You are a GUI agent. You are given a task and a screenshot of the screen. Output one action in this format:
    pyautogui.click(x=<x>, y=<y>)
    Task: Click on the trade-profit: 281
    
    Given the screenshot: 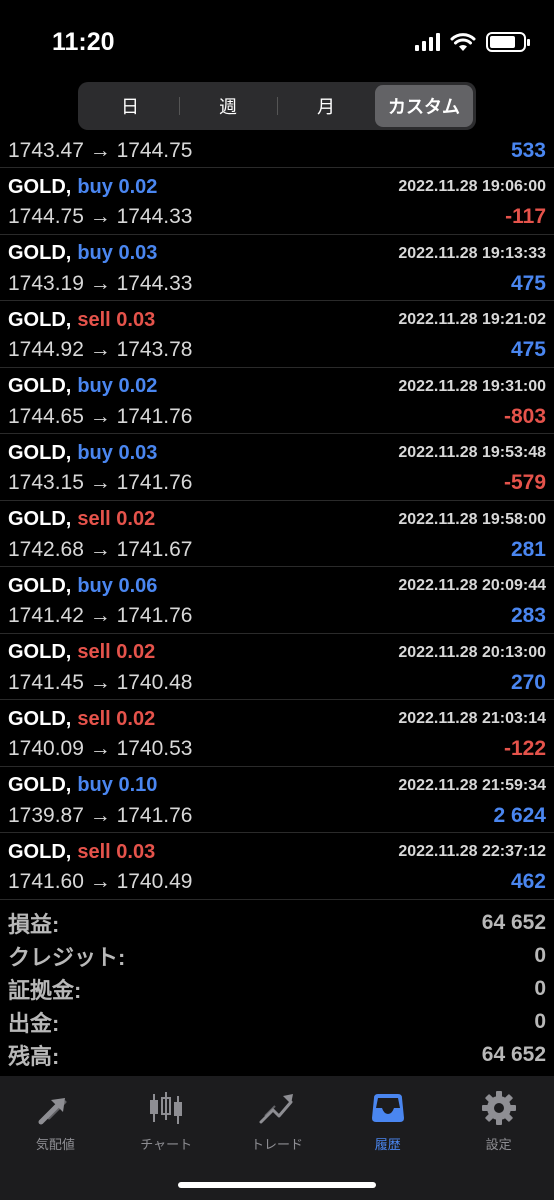 What is the action you would take?
    pyautogui.click(x=528, y=549)
    